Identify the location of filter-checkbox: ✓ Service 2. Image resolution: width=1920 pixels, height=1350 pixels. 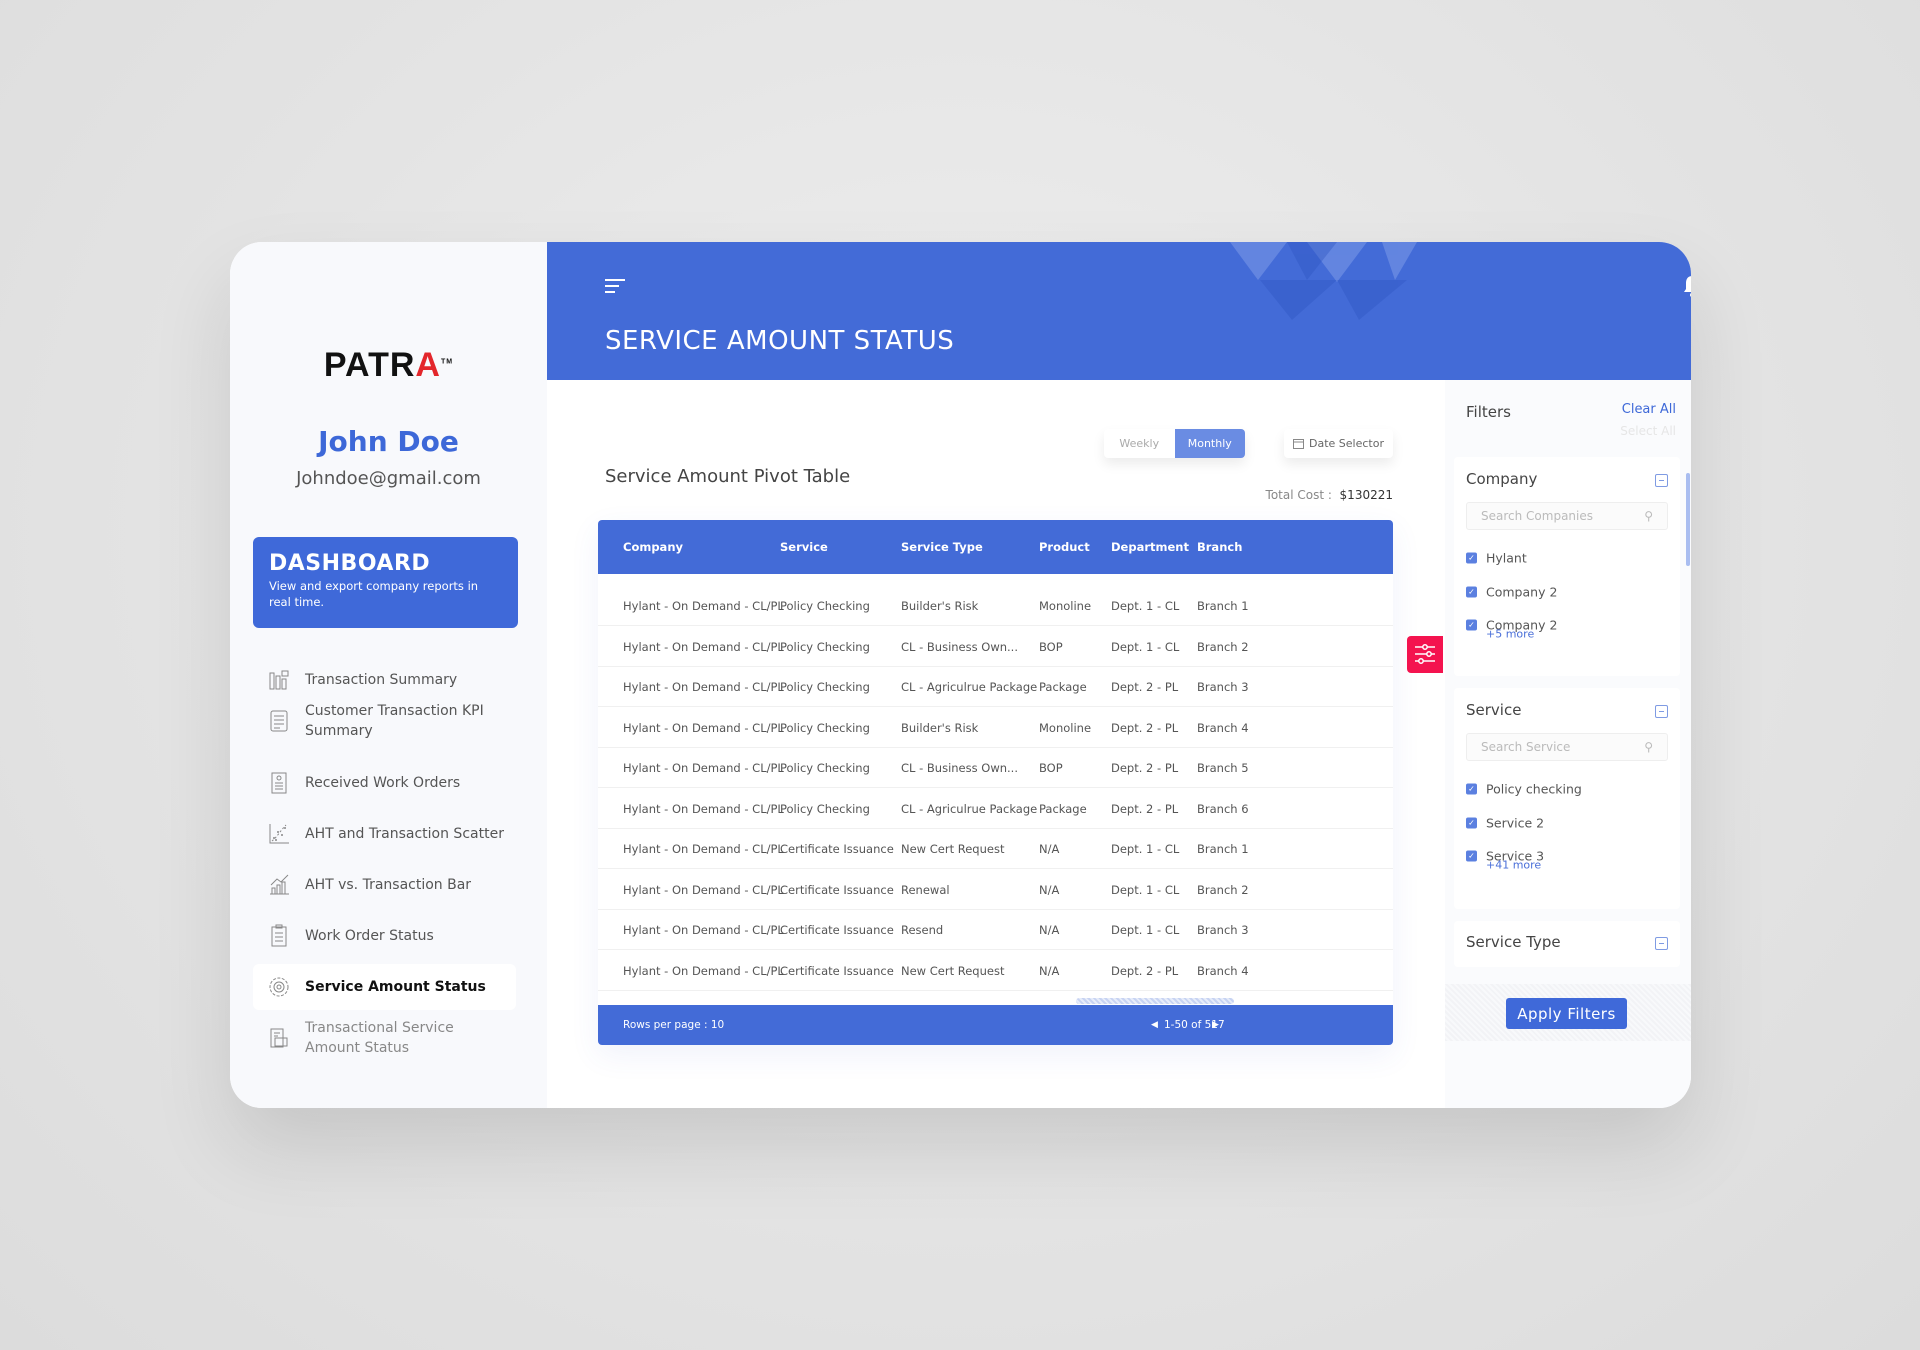
(1505, 822).